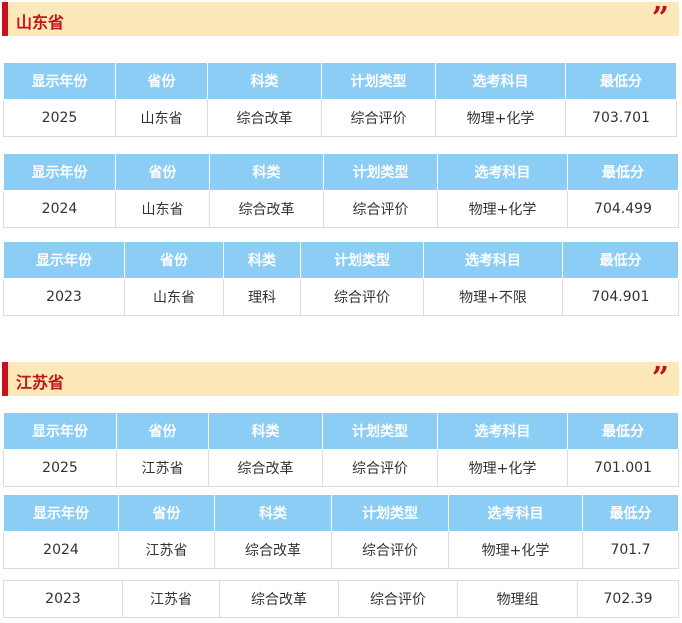  What do you see at coordinates (628, 599) in the screenshot?
I see `cell-min-score: 702.39` at bounding box center [628, 599].